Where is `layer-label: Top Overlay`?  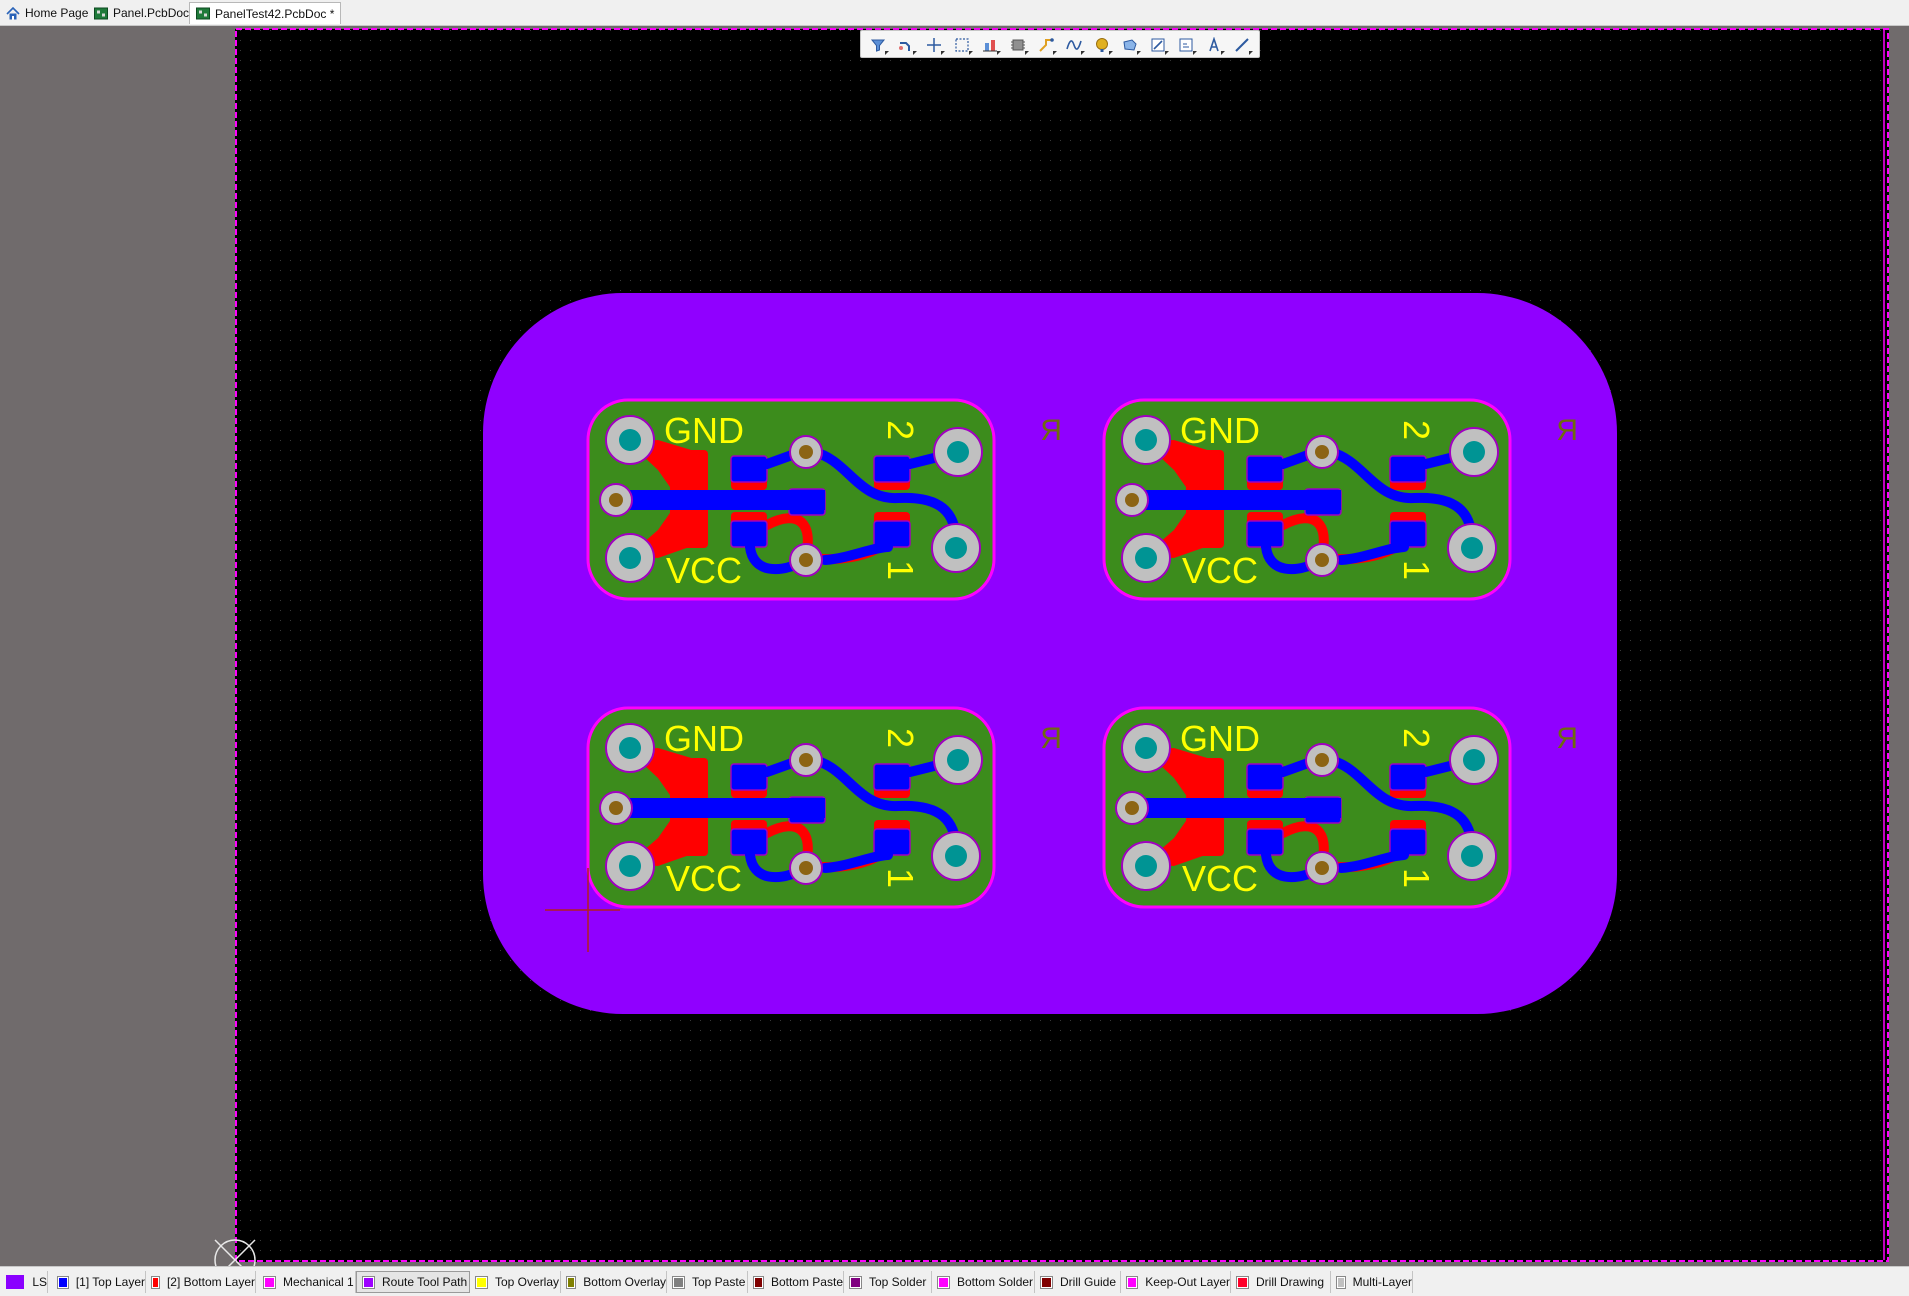
layer-label: Top Overlay is located at coordinates (527, 1282).